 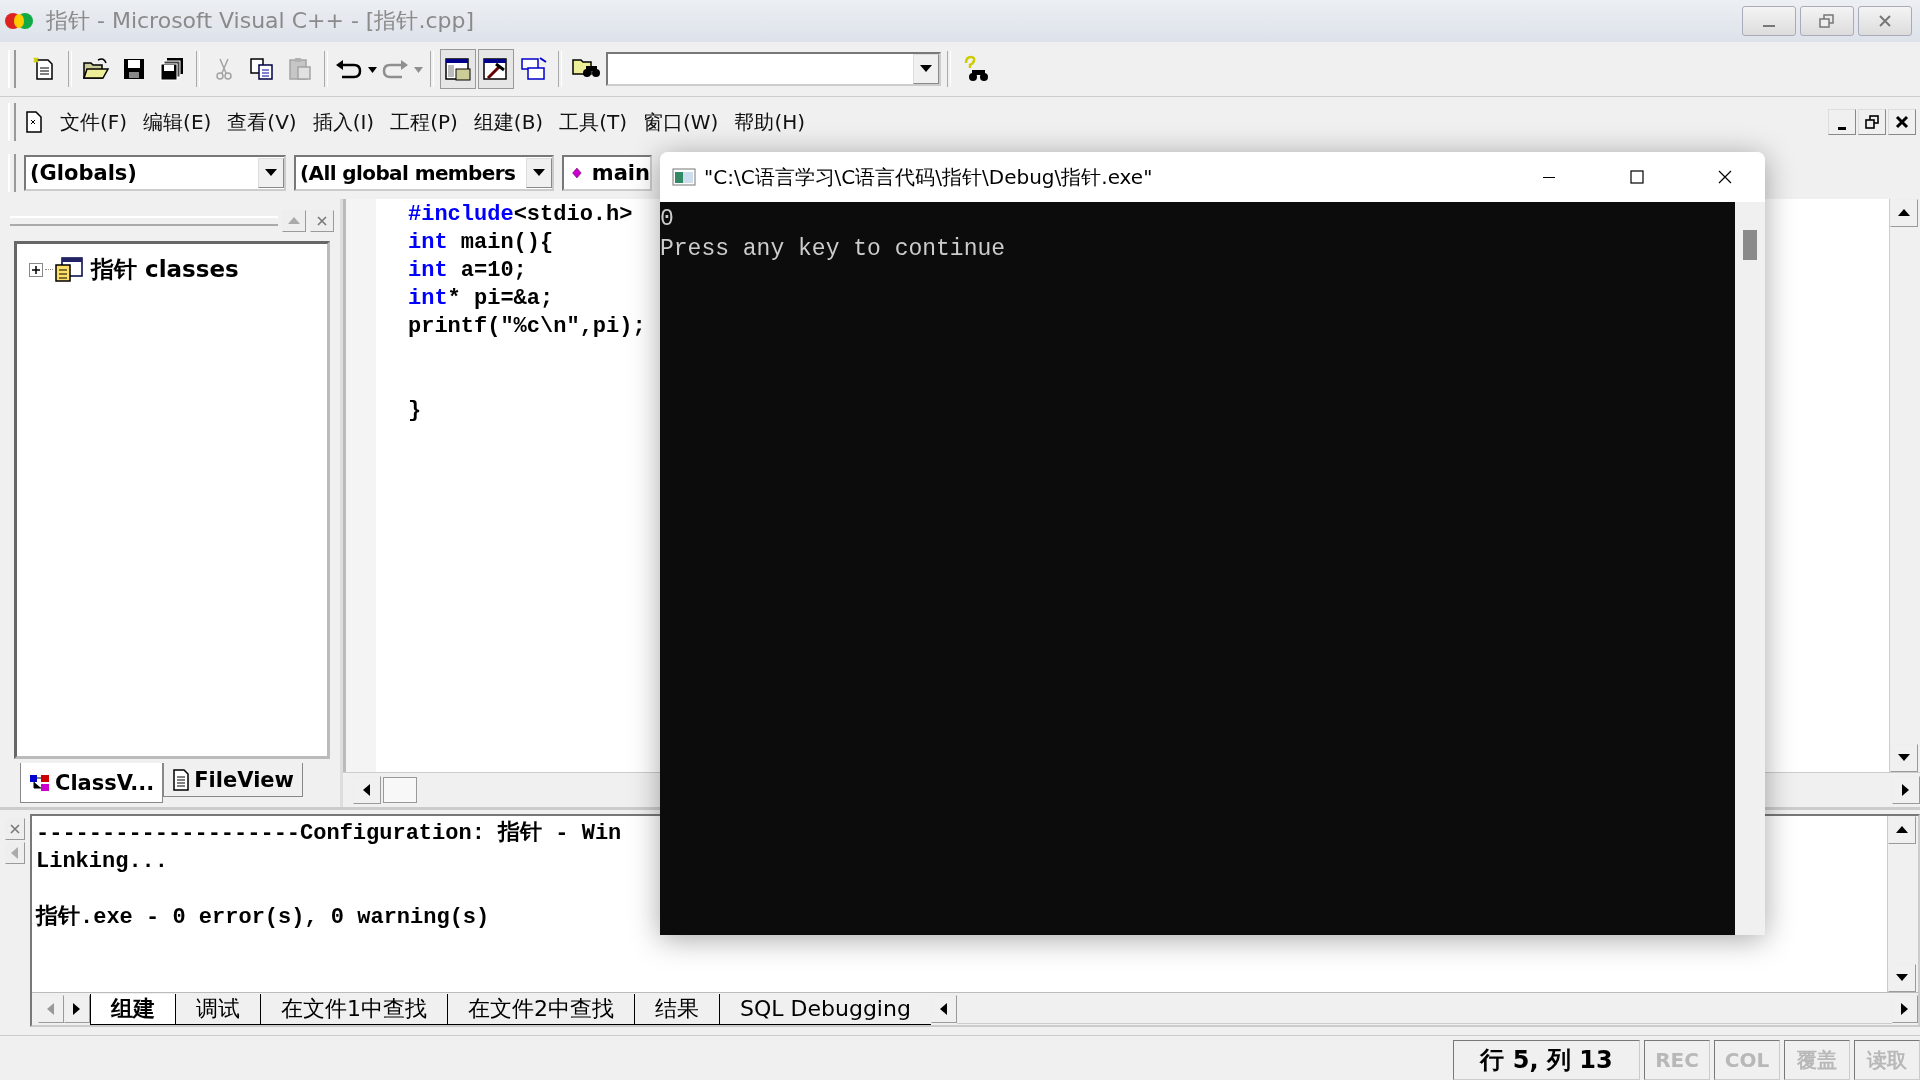 I want to click on expander-icon, so click(x=36, y=269).